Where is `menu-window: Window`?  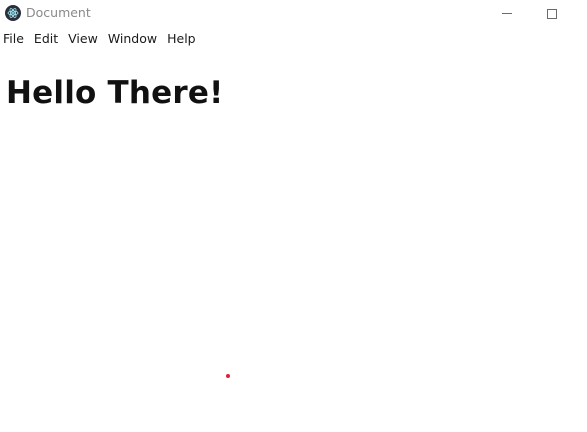 menu-window: Window is located at coordinates (132, 38).